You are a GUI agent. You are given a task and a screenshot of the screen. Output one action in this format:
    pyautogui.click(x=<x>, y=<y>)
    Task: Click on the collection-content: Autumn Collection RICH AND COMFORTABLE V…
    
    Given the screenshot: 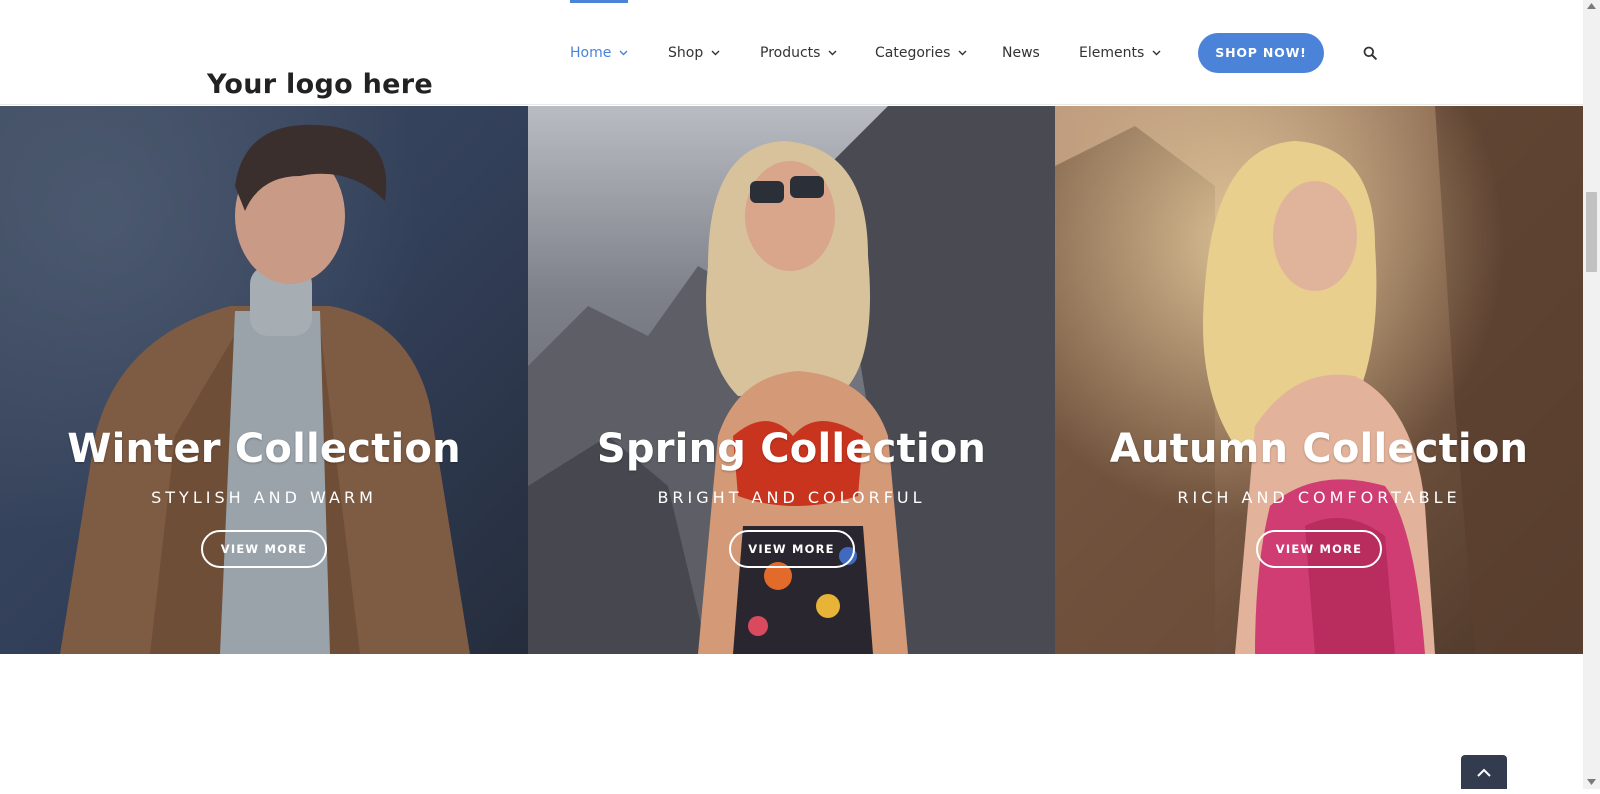 What is the action you would take?
    pyautogui.click(x=1319, y=496)
    